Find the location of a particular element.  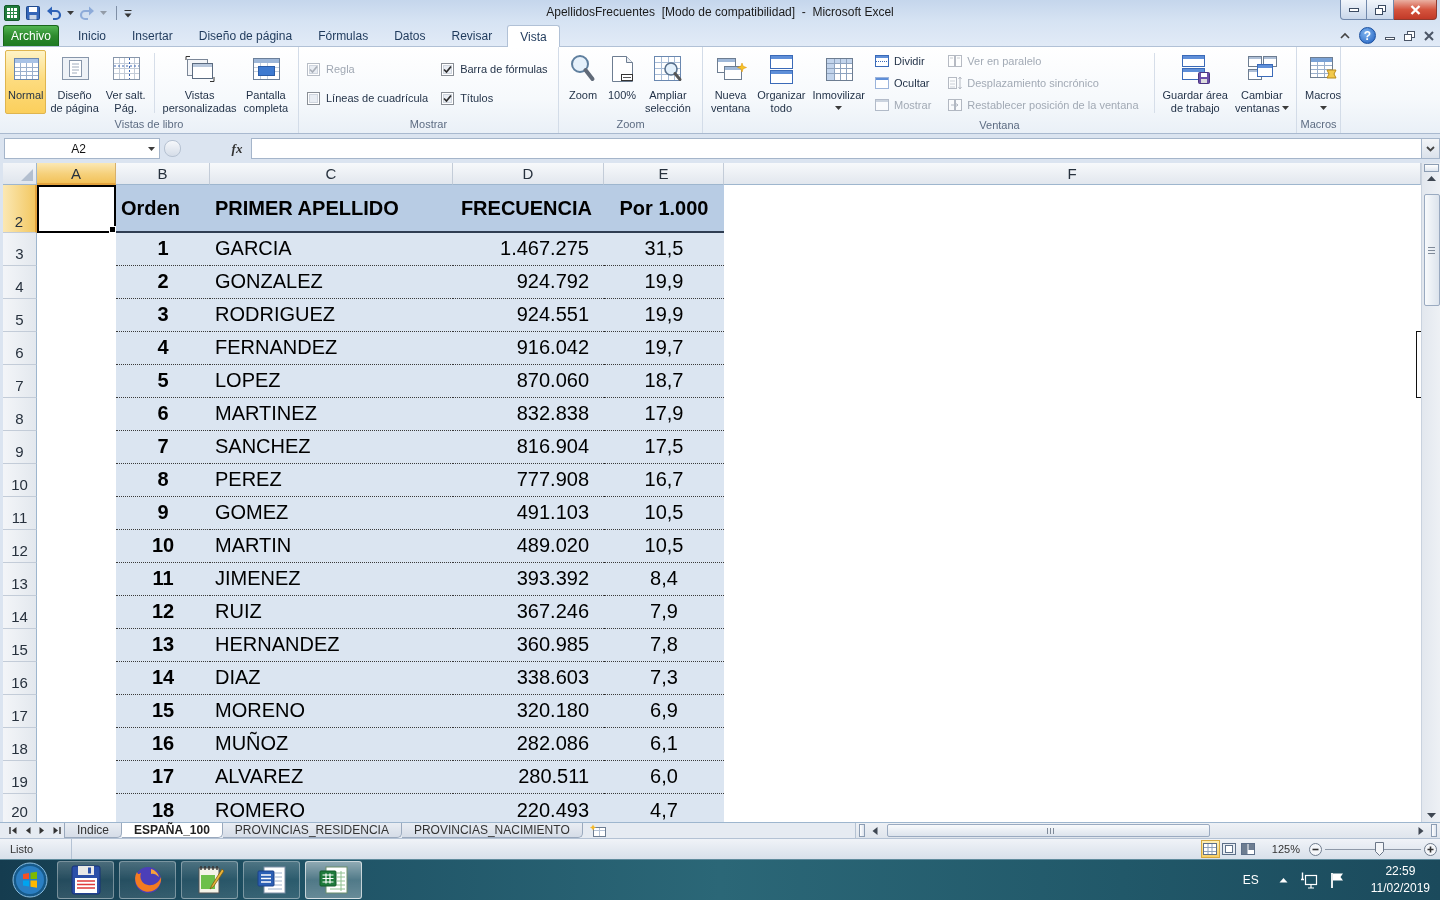

ribbon-button: Macros is located at coordinates (1323, 82).